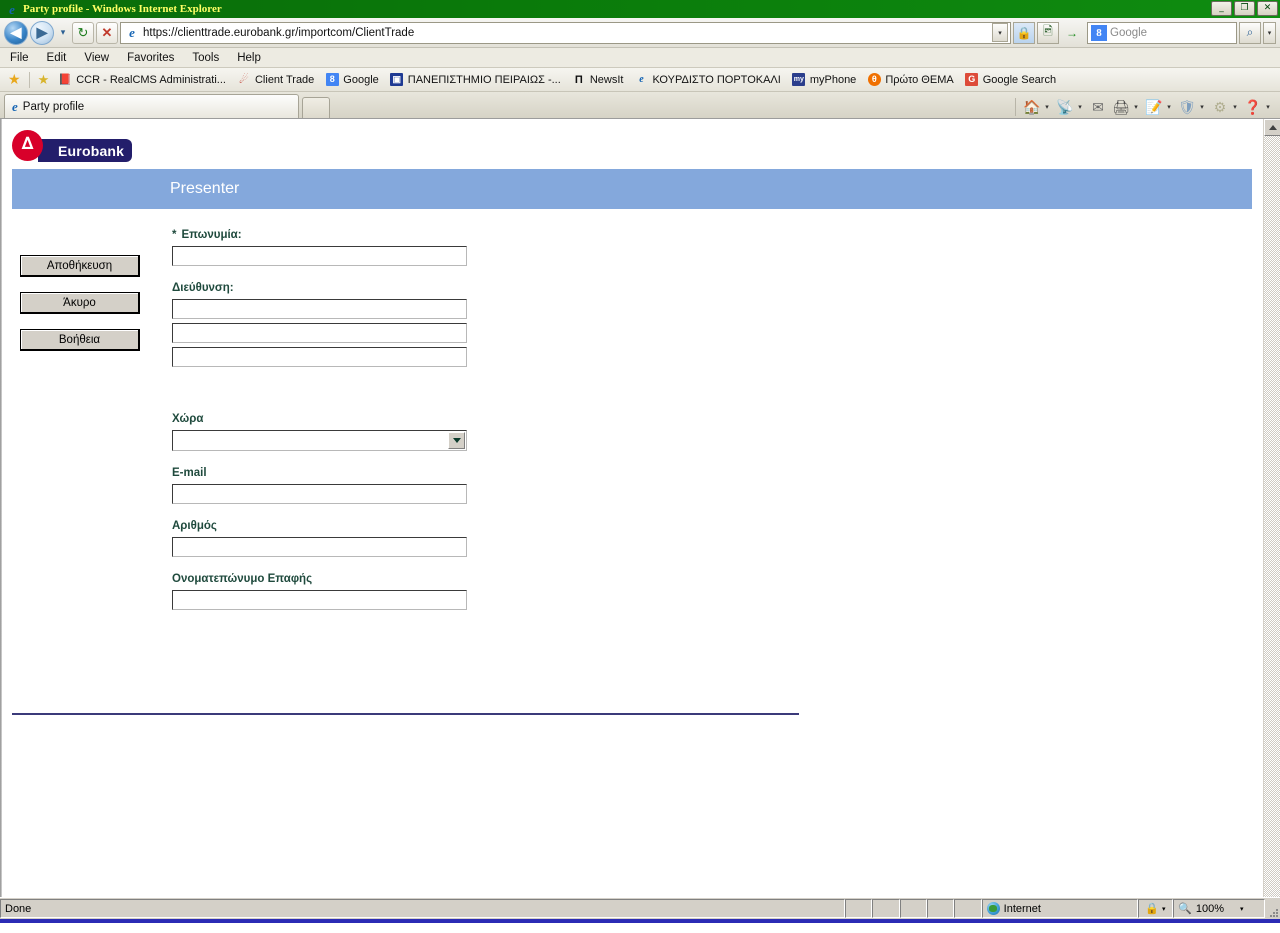  I want to click on home-button: 🏠 ▾, so click(1037, 107).